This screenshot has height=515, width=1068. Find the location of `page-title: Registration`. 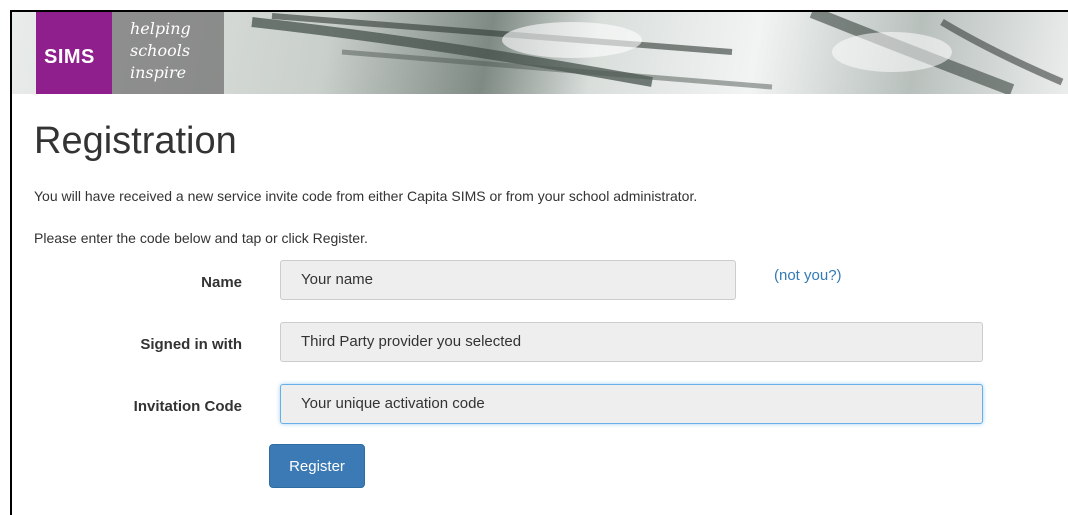

page-title: Registration is located at coordinates (135, 141).